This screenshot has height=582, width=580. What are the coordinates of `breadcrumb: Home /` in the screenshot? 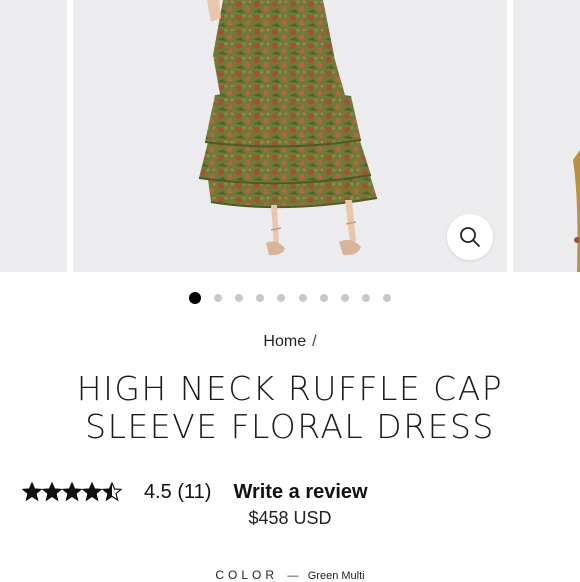 It's located at (290, 342).